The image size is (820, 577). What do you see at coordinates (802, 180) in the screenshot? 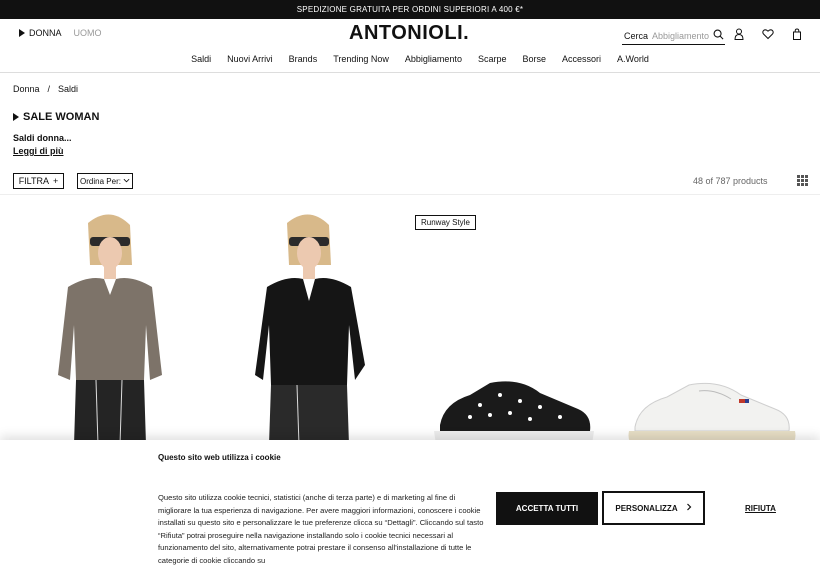
I see `grid-view-icon` at bounding box center [802, 180].